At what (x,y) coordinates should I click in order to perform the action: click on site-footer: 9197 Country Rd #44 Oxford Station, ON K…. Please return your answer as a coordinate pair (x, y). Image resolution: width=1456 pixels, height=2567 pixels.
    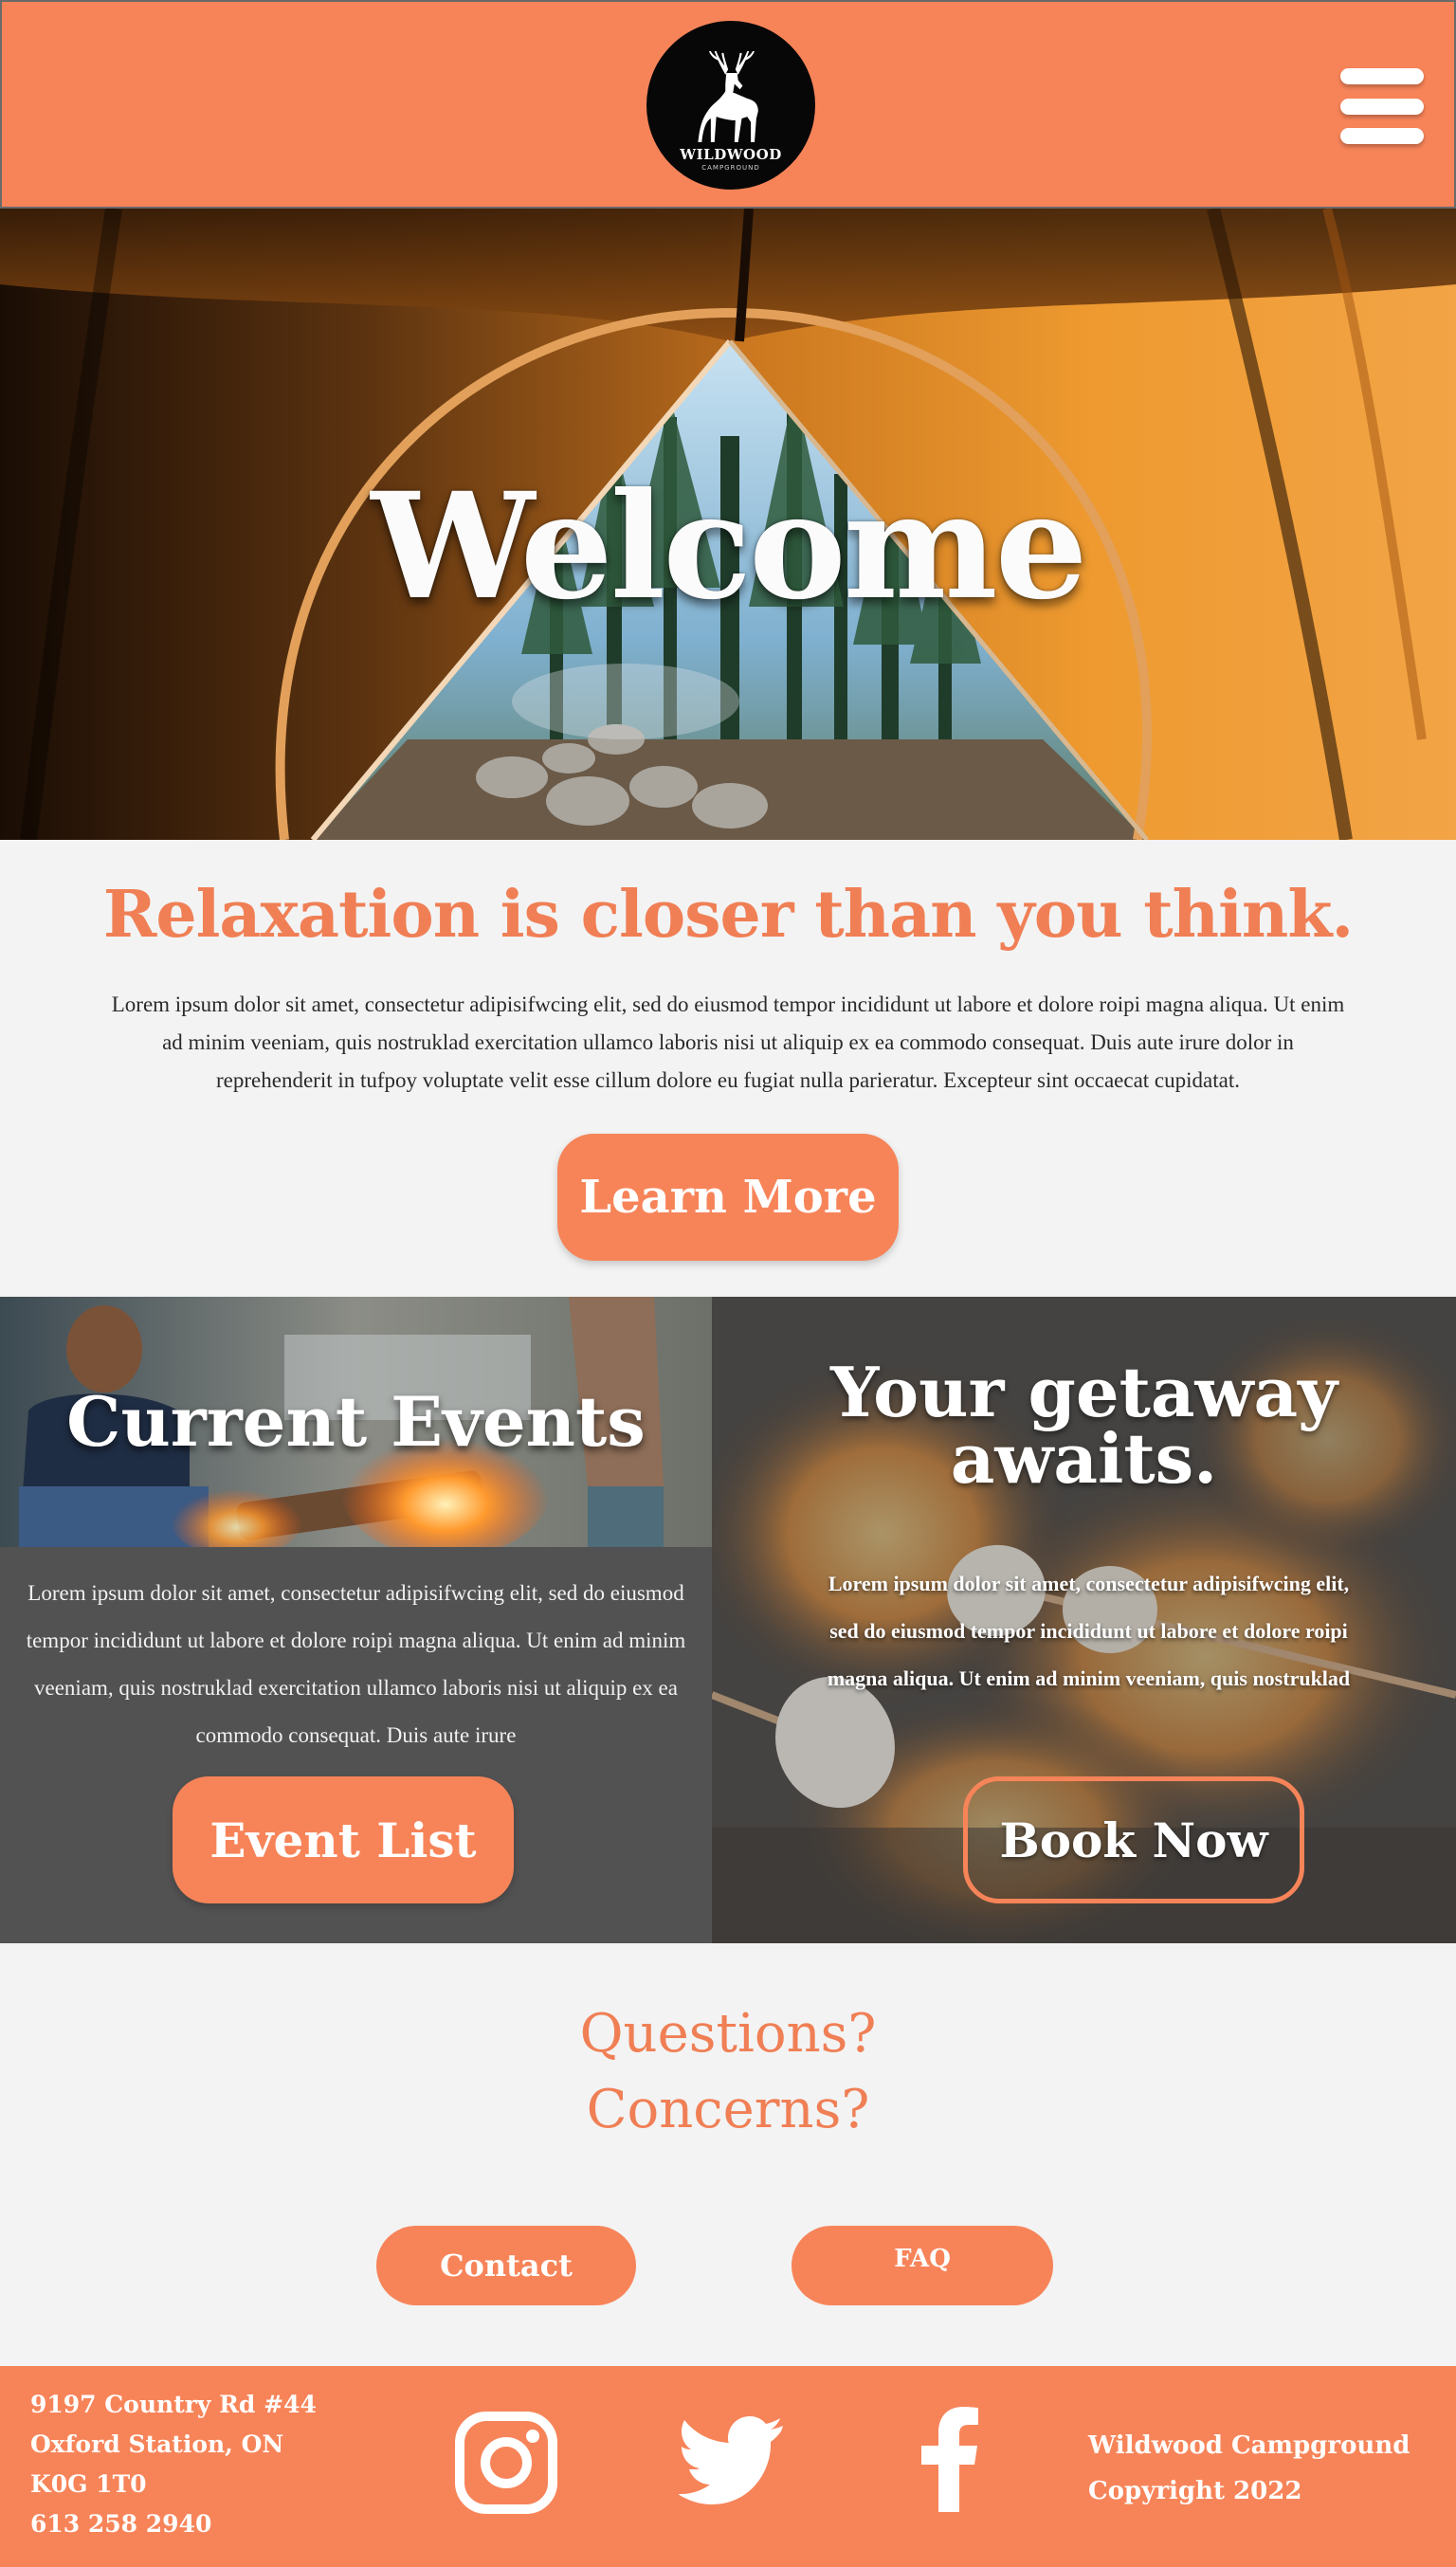
    Looking at the image, I should click on (728, 2466).